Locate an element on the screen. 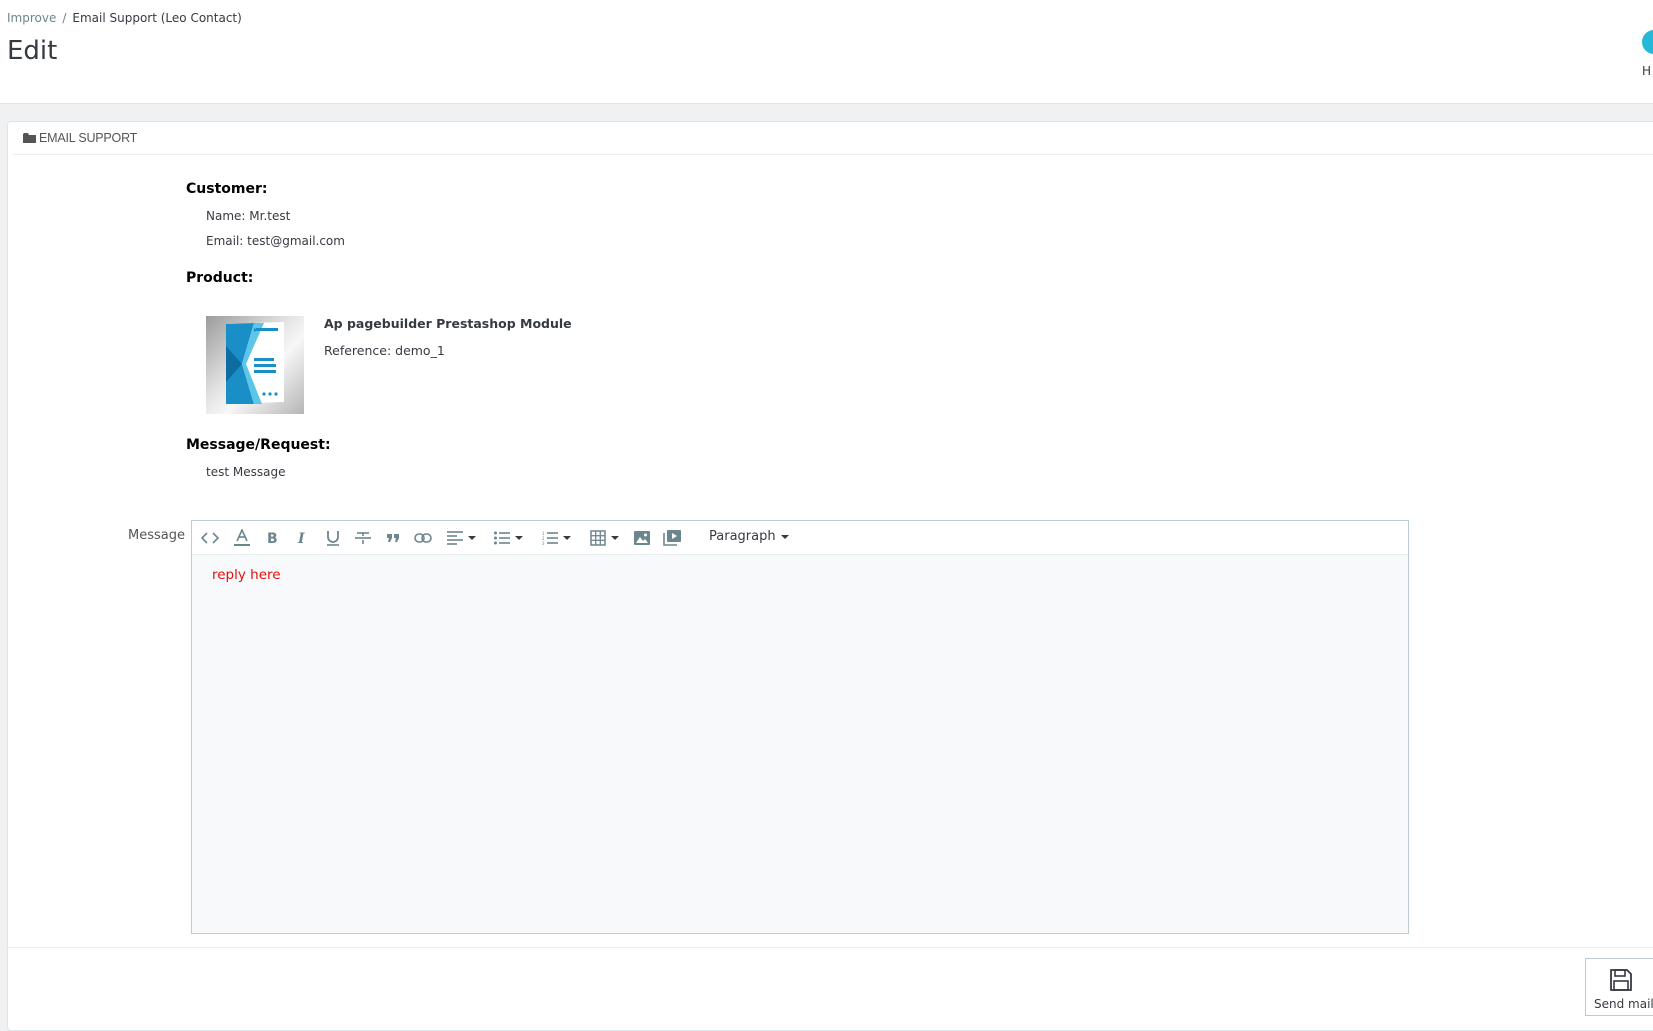 This screenshot has height=1031, width=1653. strikethrough-button is located at coordinates (363, 538).